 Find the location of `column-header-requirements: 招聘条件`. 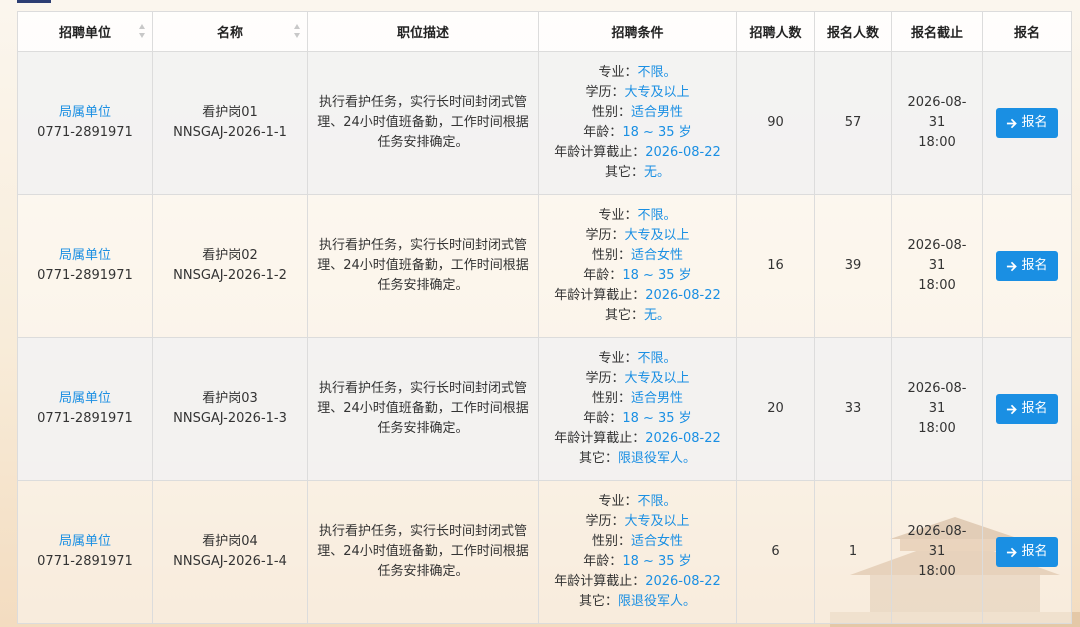

column-header-requirements: 招聘条件 is located at coordinates (637, 31).